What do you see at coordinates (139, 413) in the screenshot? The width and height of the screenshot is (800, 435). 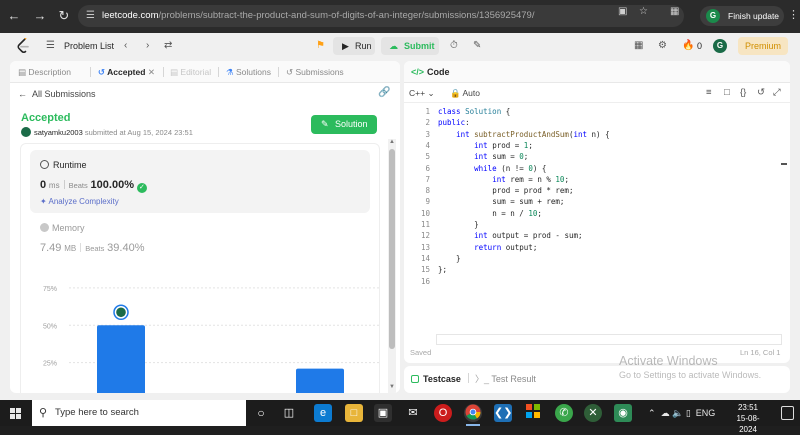 I see `taskbar-search-input: ⚲ Type here to search` at bounding box center [139, 413].